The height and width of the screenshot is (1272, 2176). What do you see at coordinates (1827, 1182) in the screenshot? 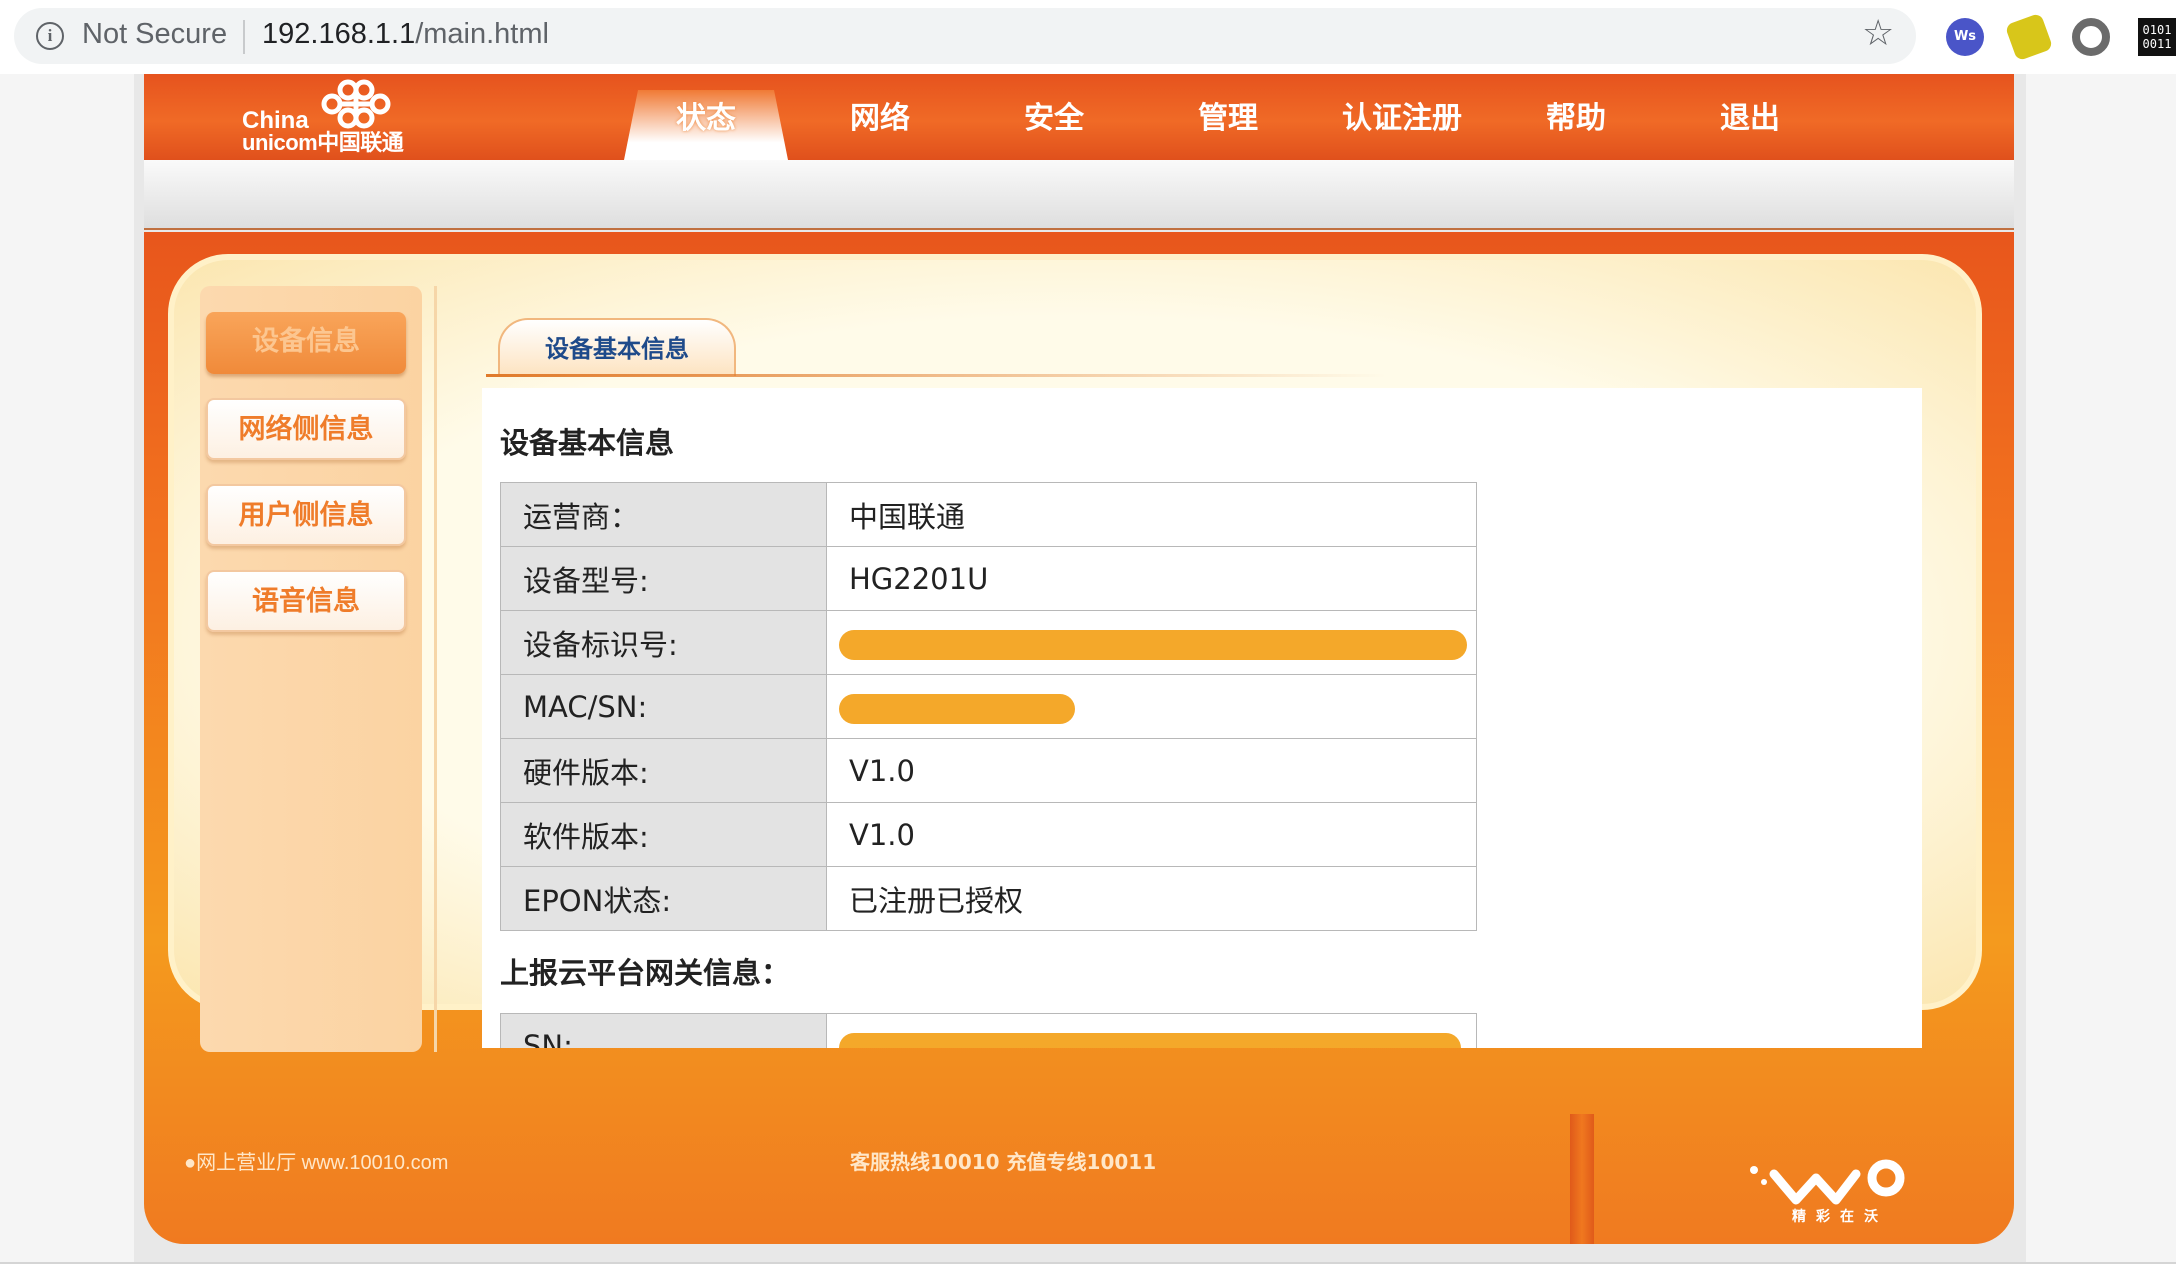
I see `wo-brand-logo-icon` at bounding box center [1827, 1182].